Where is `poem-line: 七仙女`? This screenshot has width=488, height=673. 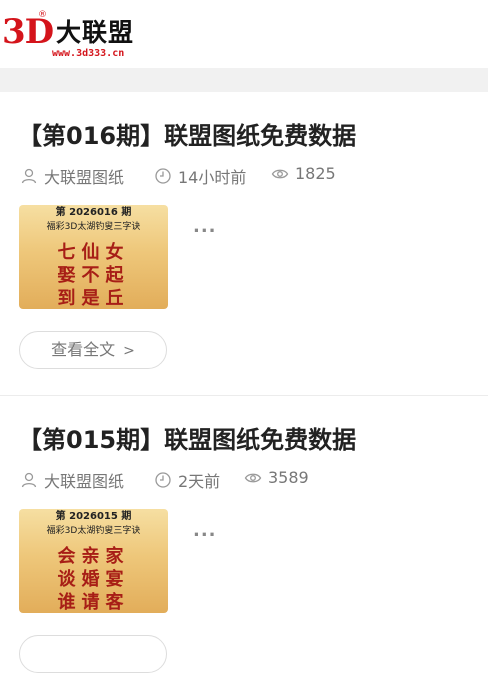 poem-line: 七仙女 is located at coordinates (93, 252).